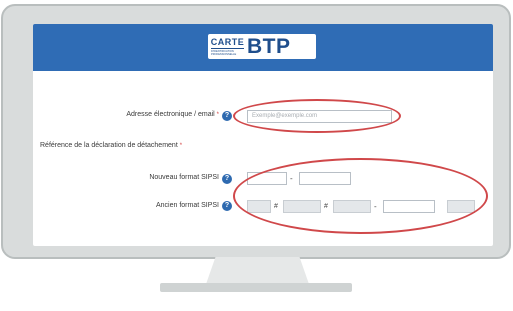 This screenshot has height=311, width=513. I want to click on ancien-sipsi-help-icon: ?, so click(227, 206).